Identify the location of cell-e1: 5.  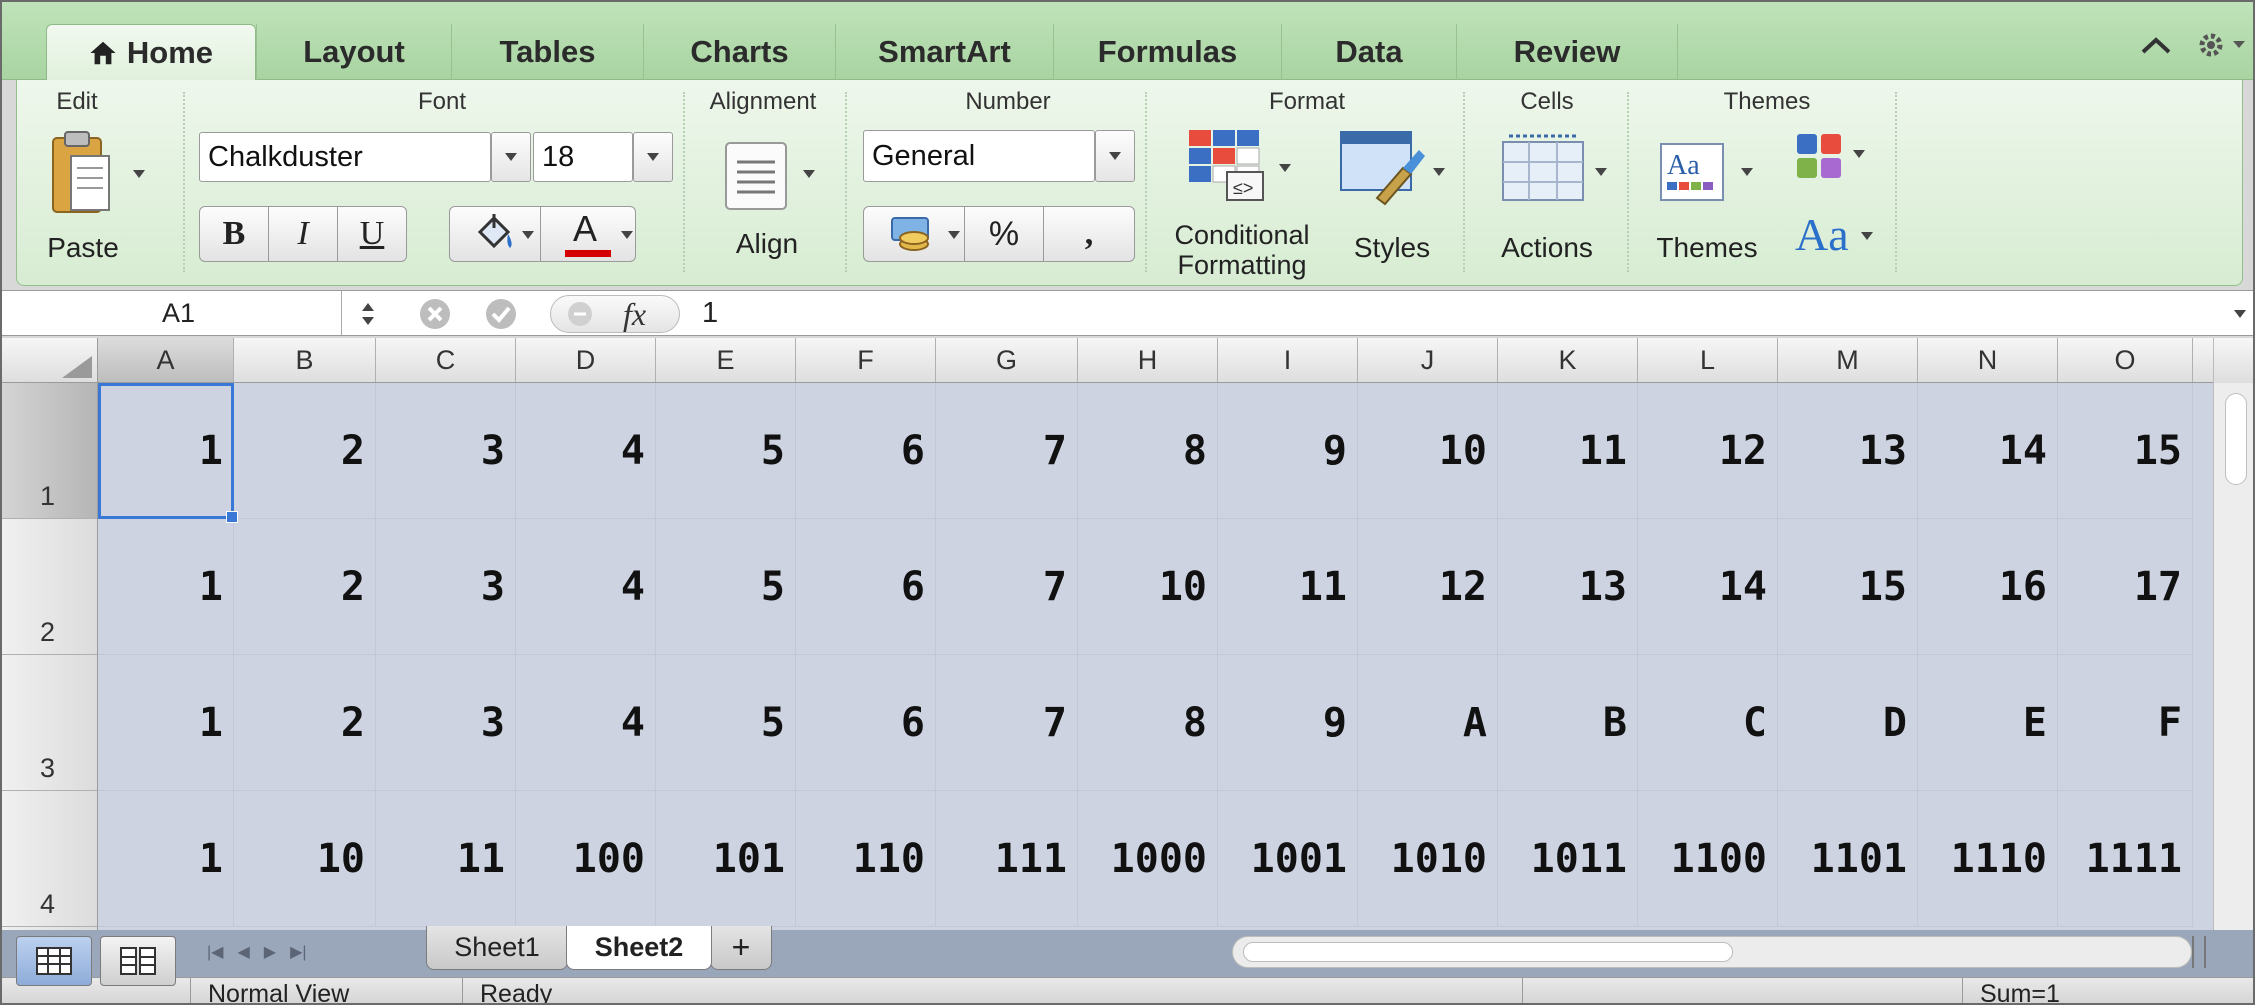
(726, 451).